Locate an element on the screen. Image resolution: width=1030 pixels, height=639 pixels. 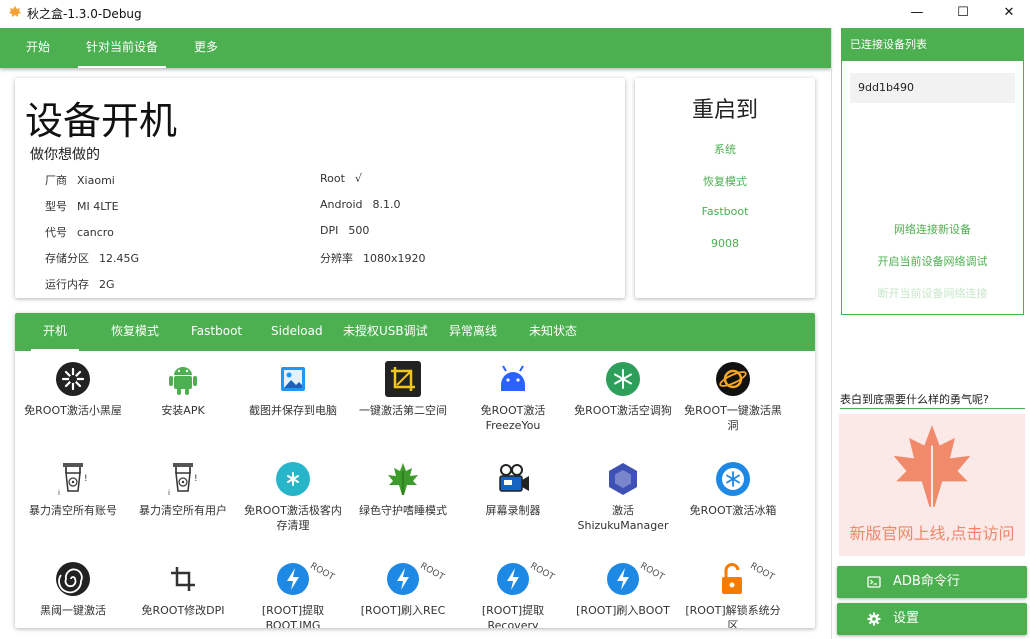
tab-offline: 异常离线 is located at coordinates (473, 332).